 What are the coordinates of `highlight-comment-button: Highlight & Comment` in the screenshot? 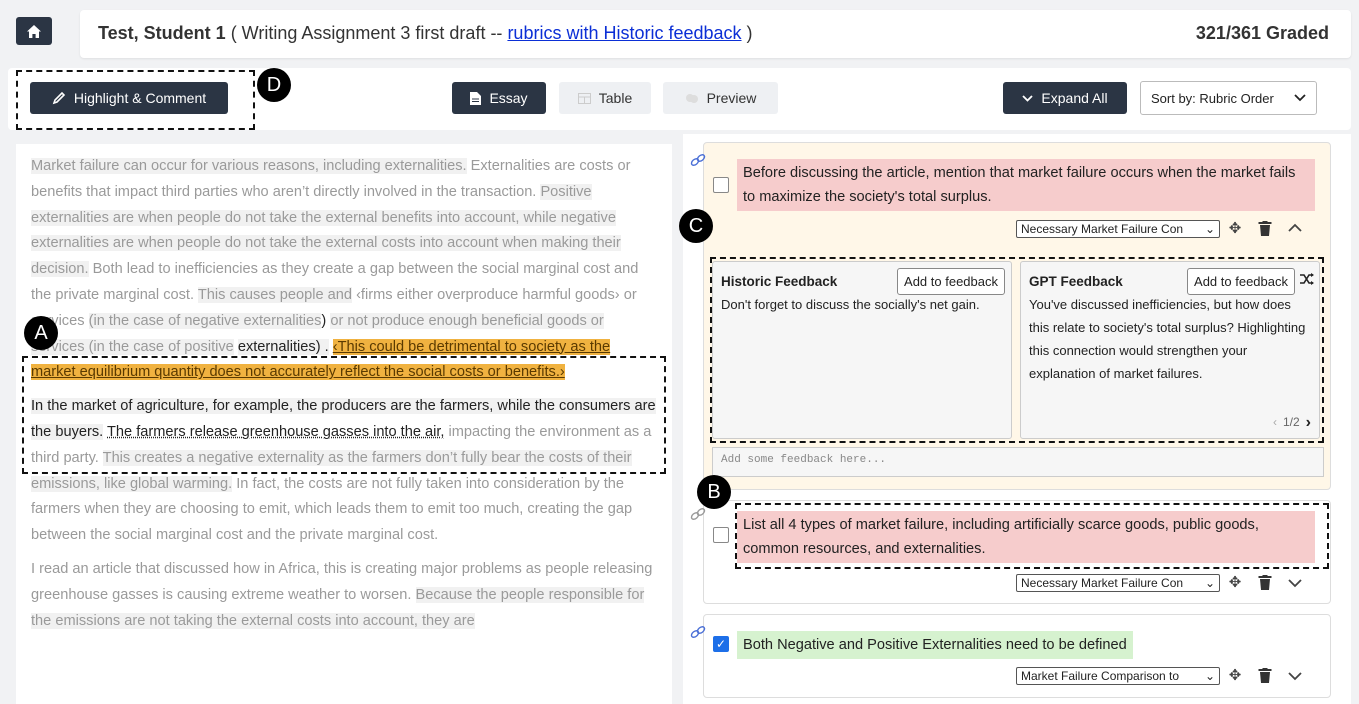 It's located at (129, 98).